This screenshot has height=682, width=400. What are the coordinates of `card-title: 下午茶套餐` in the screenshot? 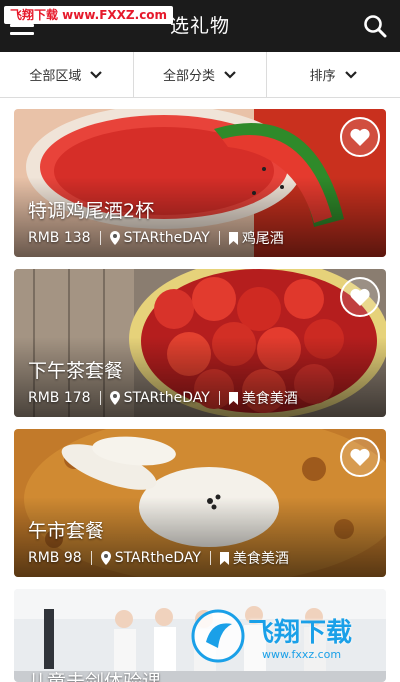 It's located at (76, 371).